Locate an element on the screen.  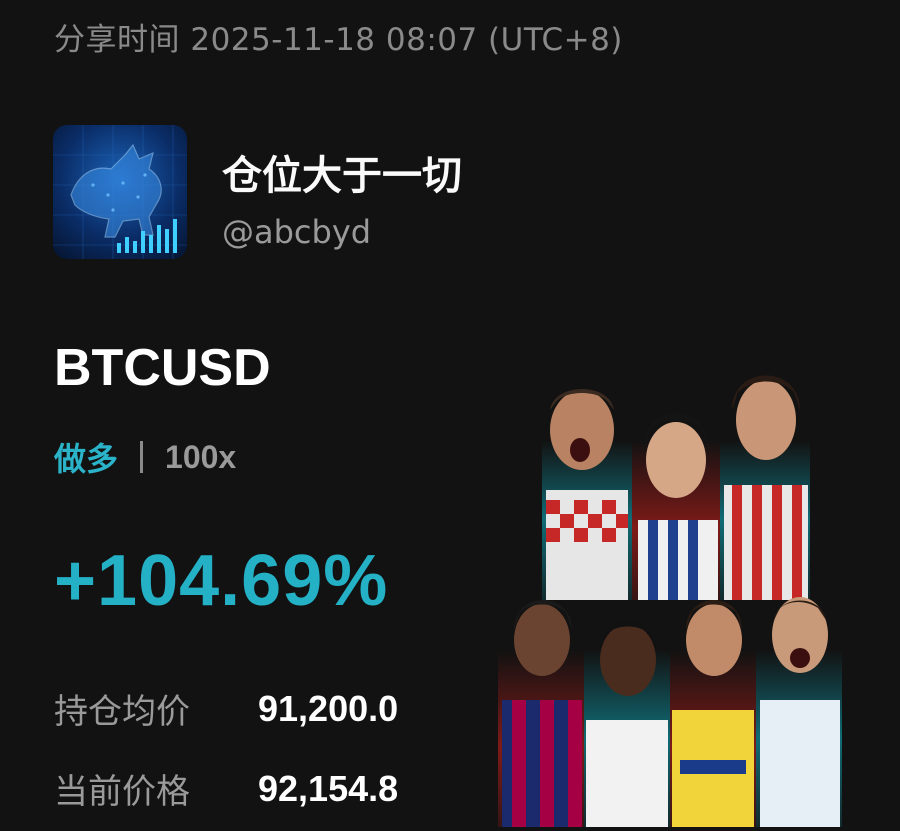
roi-value: +104.69% is located at coordinates (221, 581).